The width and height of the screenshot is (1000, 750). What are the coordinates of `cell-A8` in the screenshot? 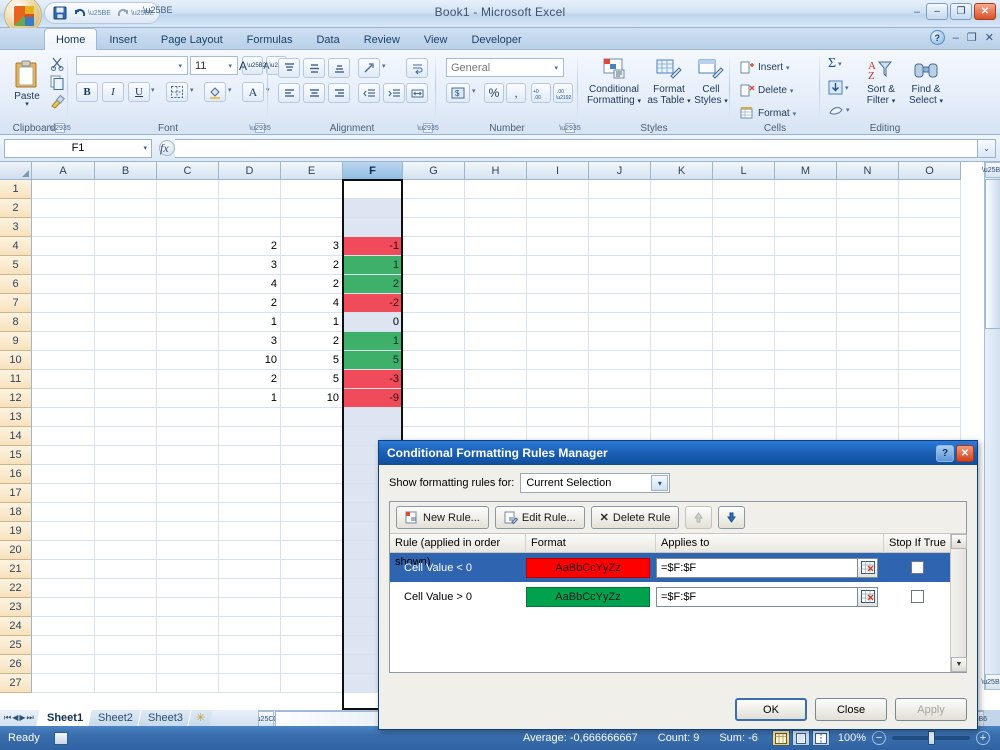 It's located at (63, 322).